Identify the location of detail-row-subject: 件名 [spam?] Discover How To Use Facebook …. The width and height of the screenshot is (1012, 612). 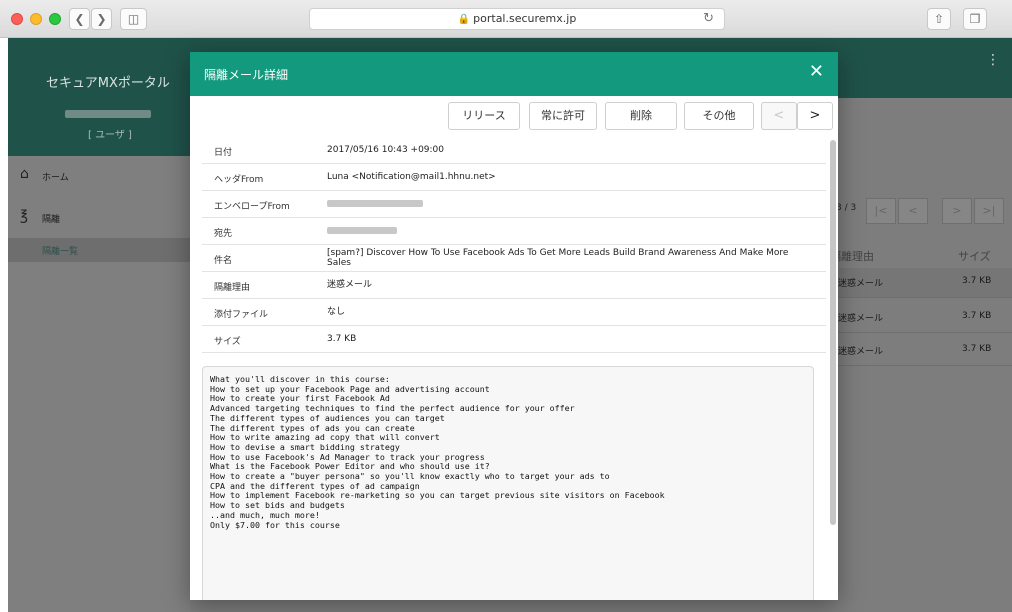
(514, 258).